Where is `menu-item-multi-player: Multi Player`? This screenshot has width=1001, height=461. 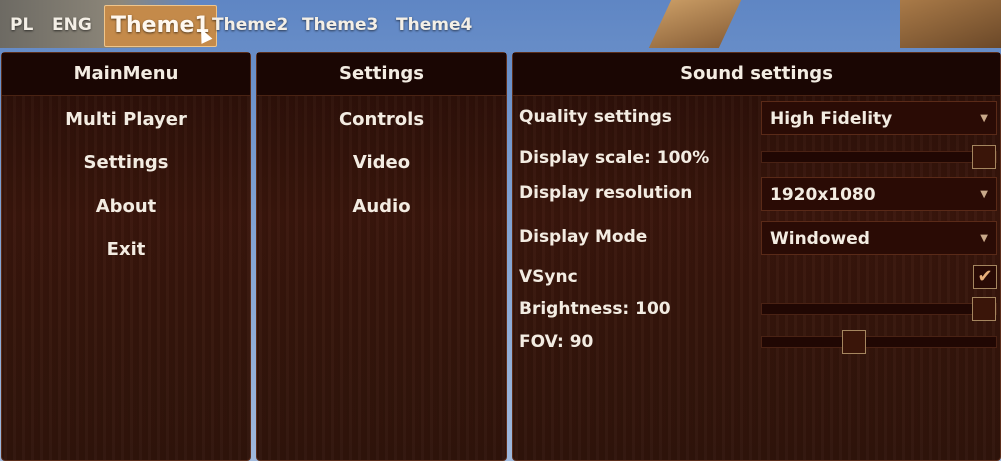 menu-item-multi-player: Multi Player is located at coordinates (126, 119).